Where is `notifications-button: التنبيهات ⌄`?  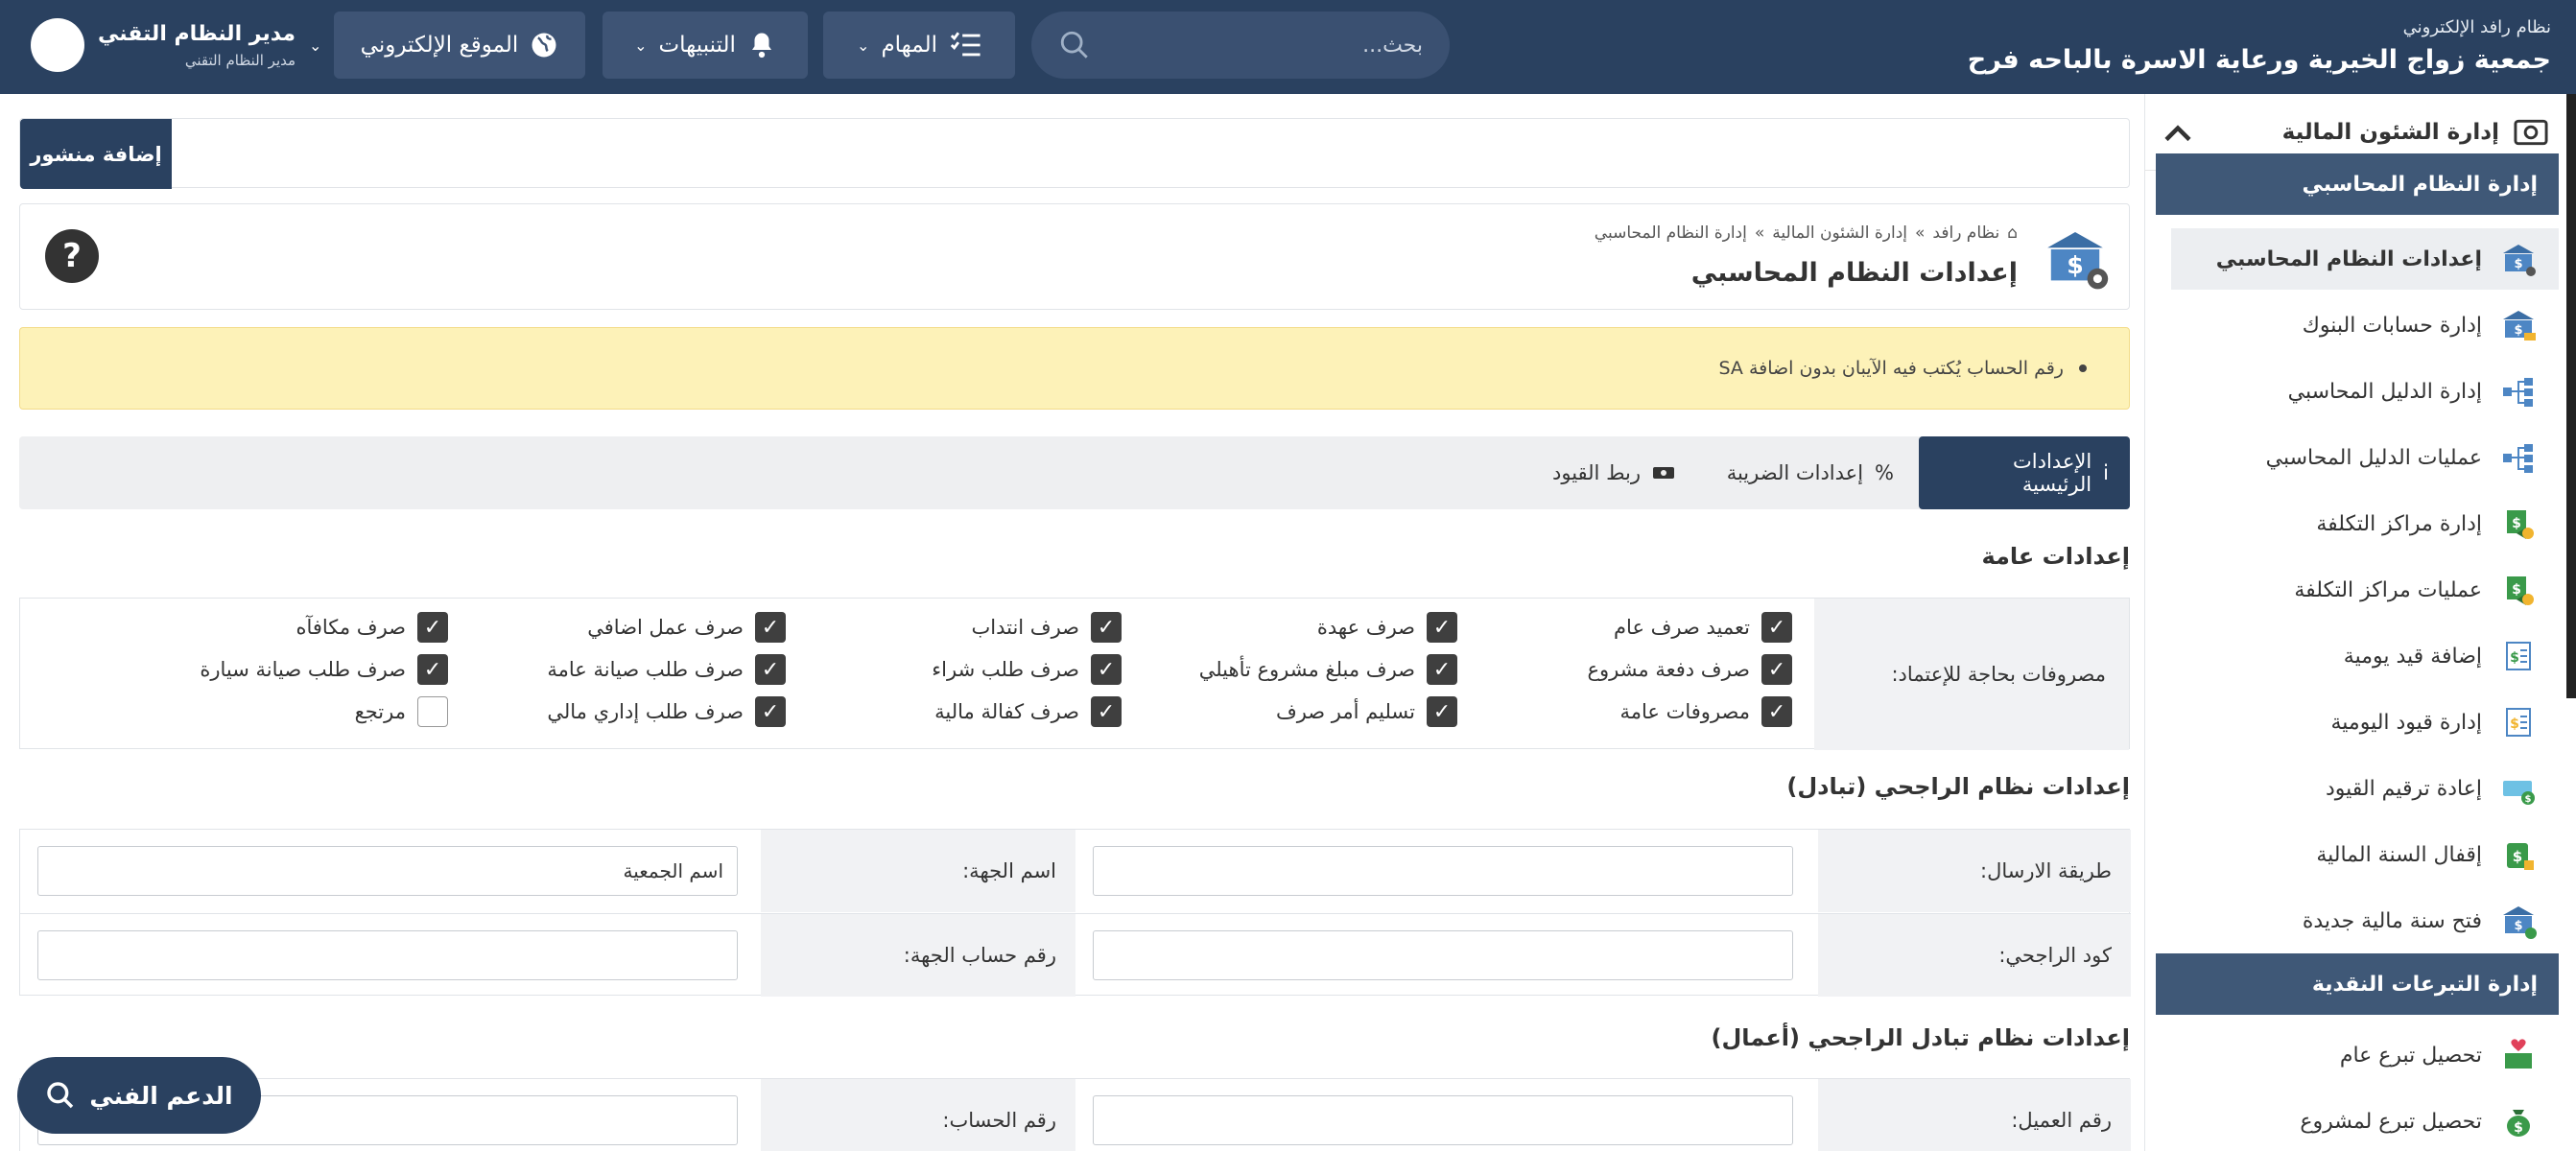
notifications-button: التنبيهات ⌄ is located at coordinates (705, 45).